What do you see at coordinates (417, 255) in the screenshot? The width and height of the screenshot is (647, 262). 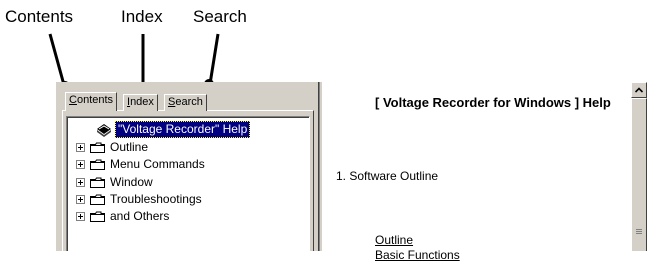 I see `link-basic-functions: Basic Functions` at bounding box center [417, 255].